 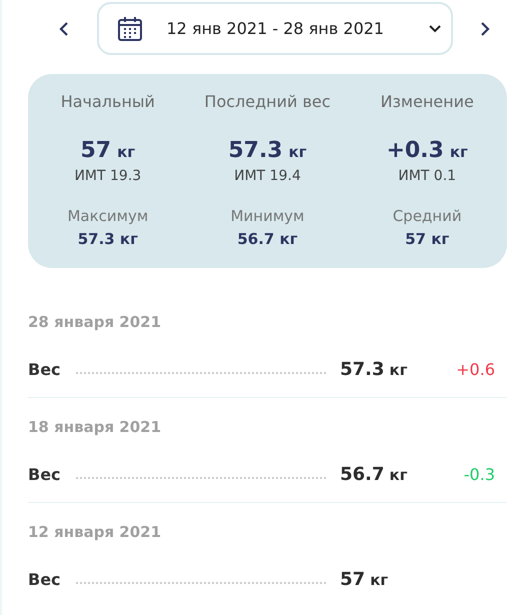 What do you see at coordinates (95, 427) in the screenshot?
I see `date-heading: 18 января 2021` at bounding box center [95, 427].